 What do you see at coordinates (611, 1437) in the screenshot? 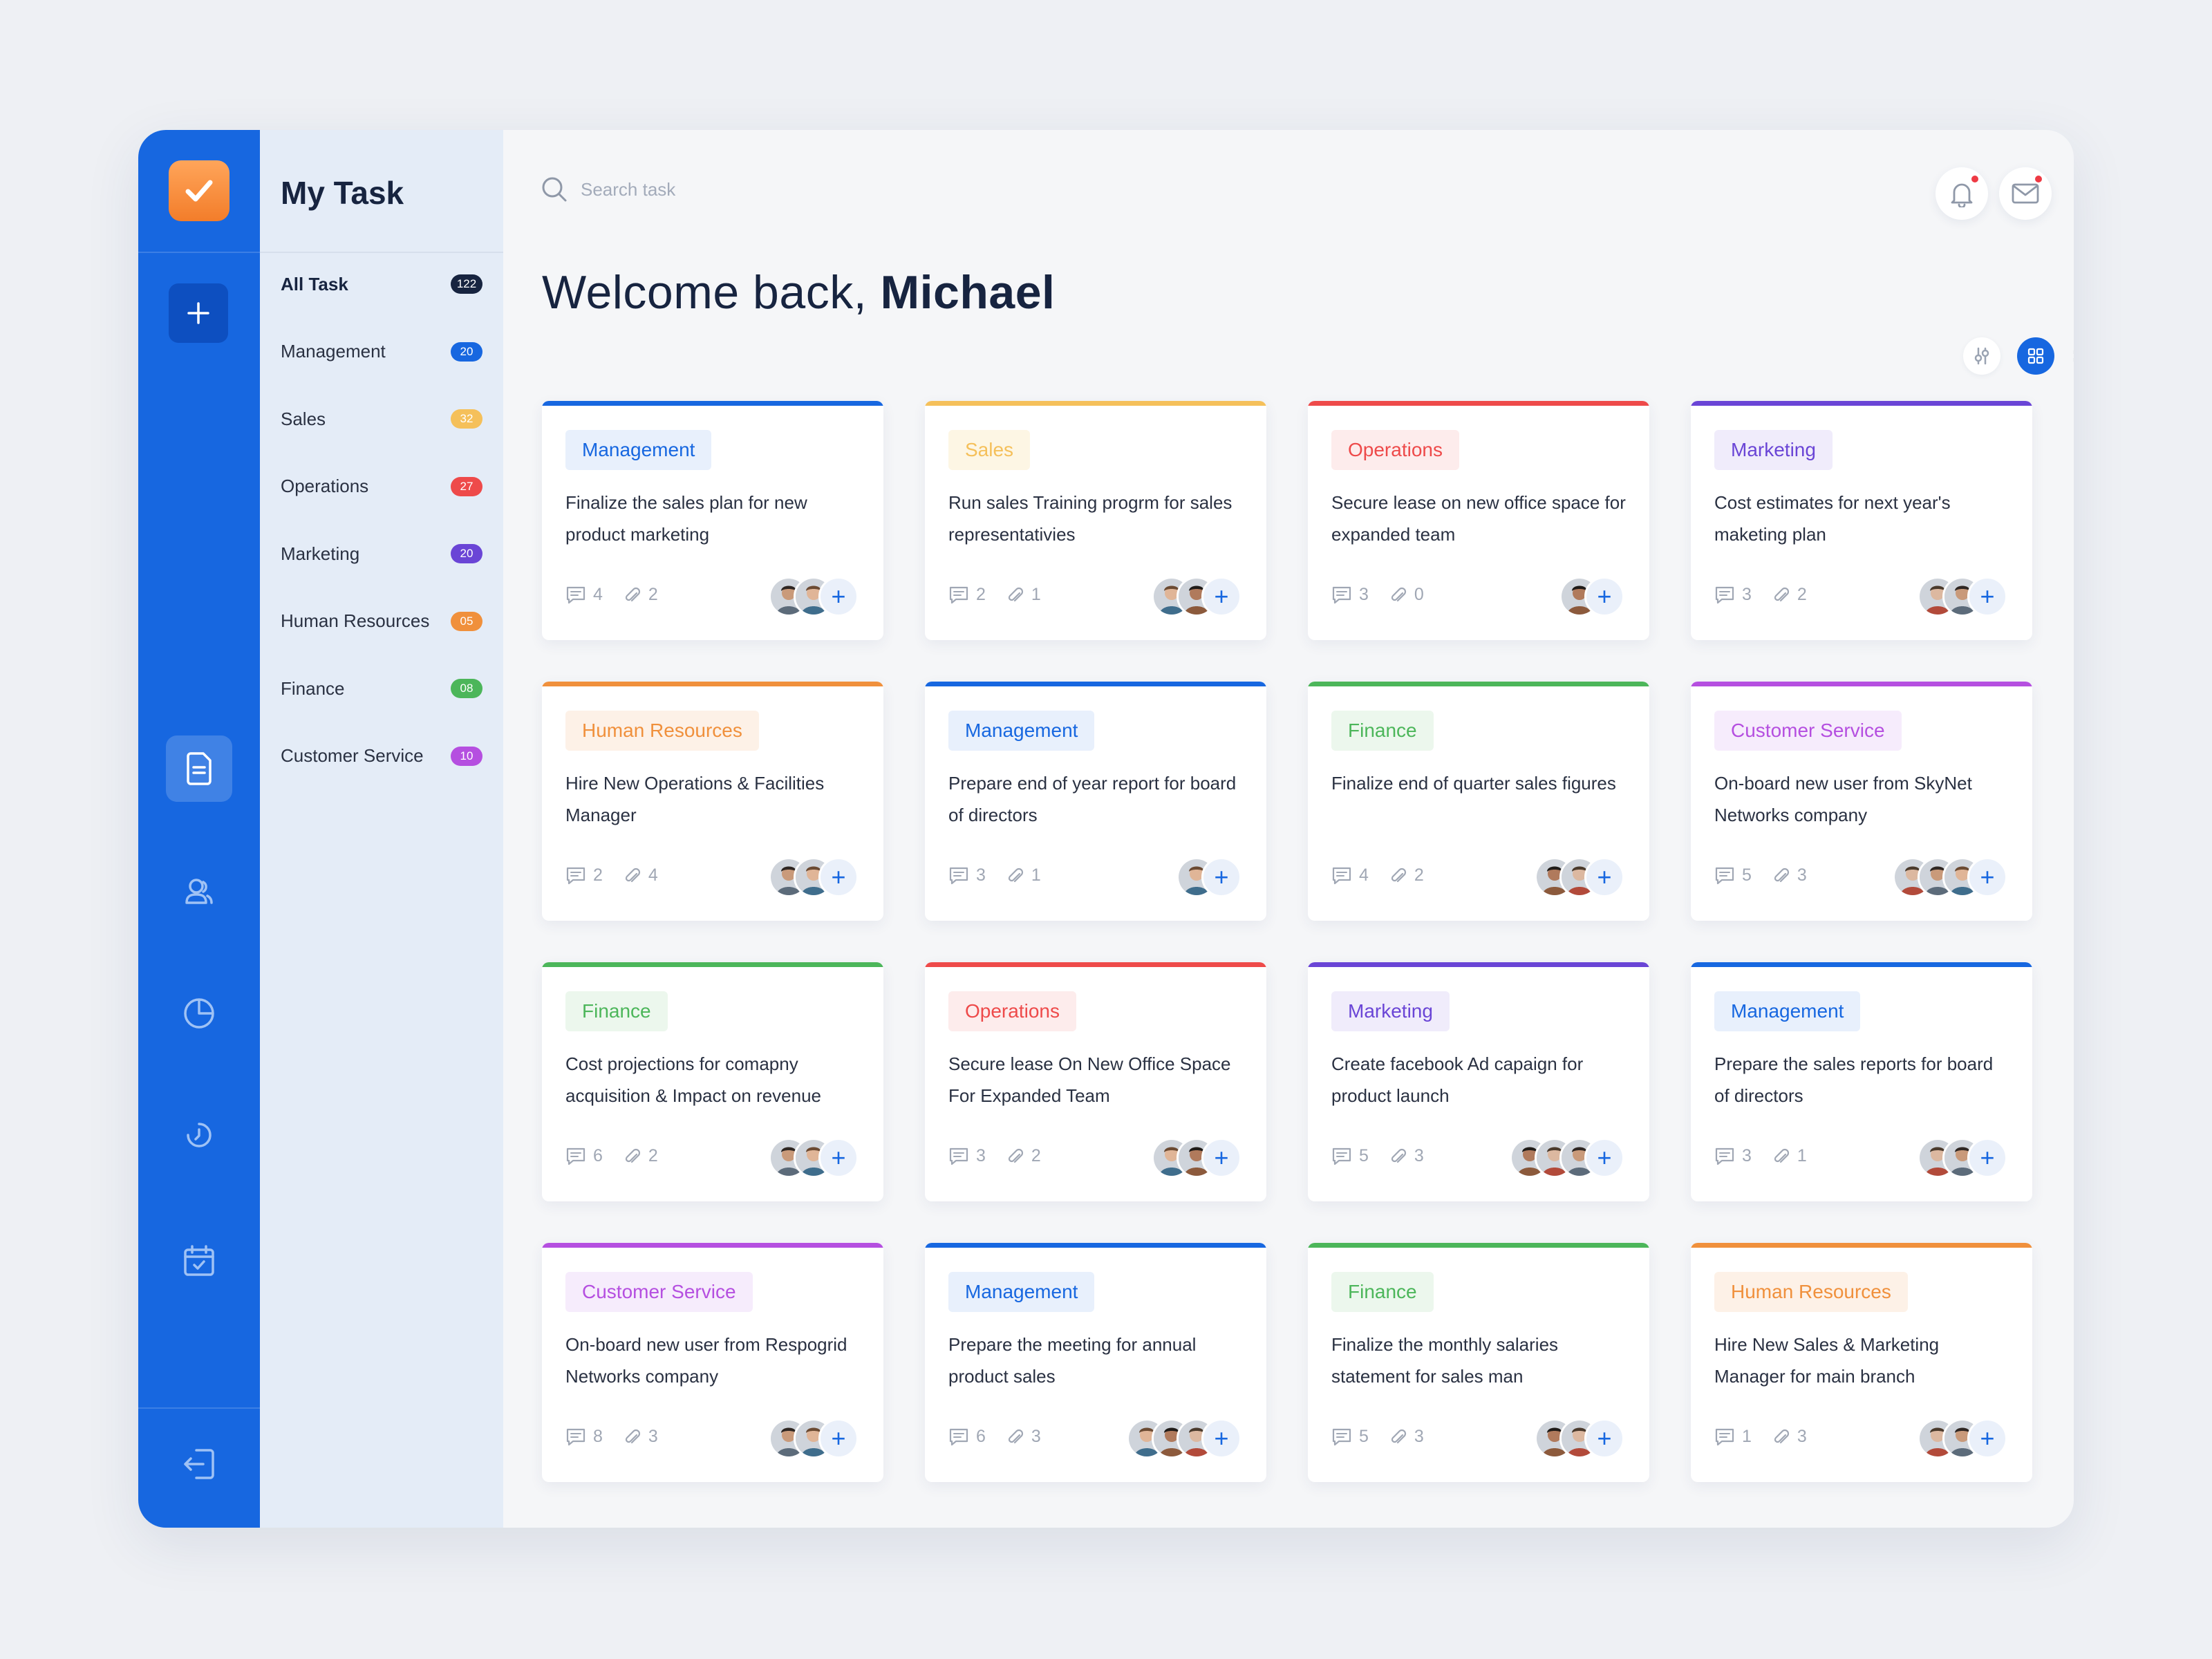
I see `task-meta: 83` at bounding box center [611, 1437].